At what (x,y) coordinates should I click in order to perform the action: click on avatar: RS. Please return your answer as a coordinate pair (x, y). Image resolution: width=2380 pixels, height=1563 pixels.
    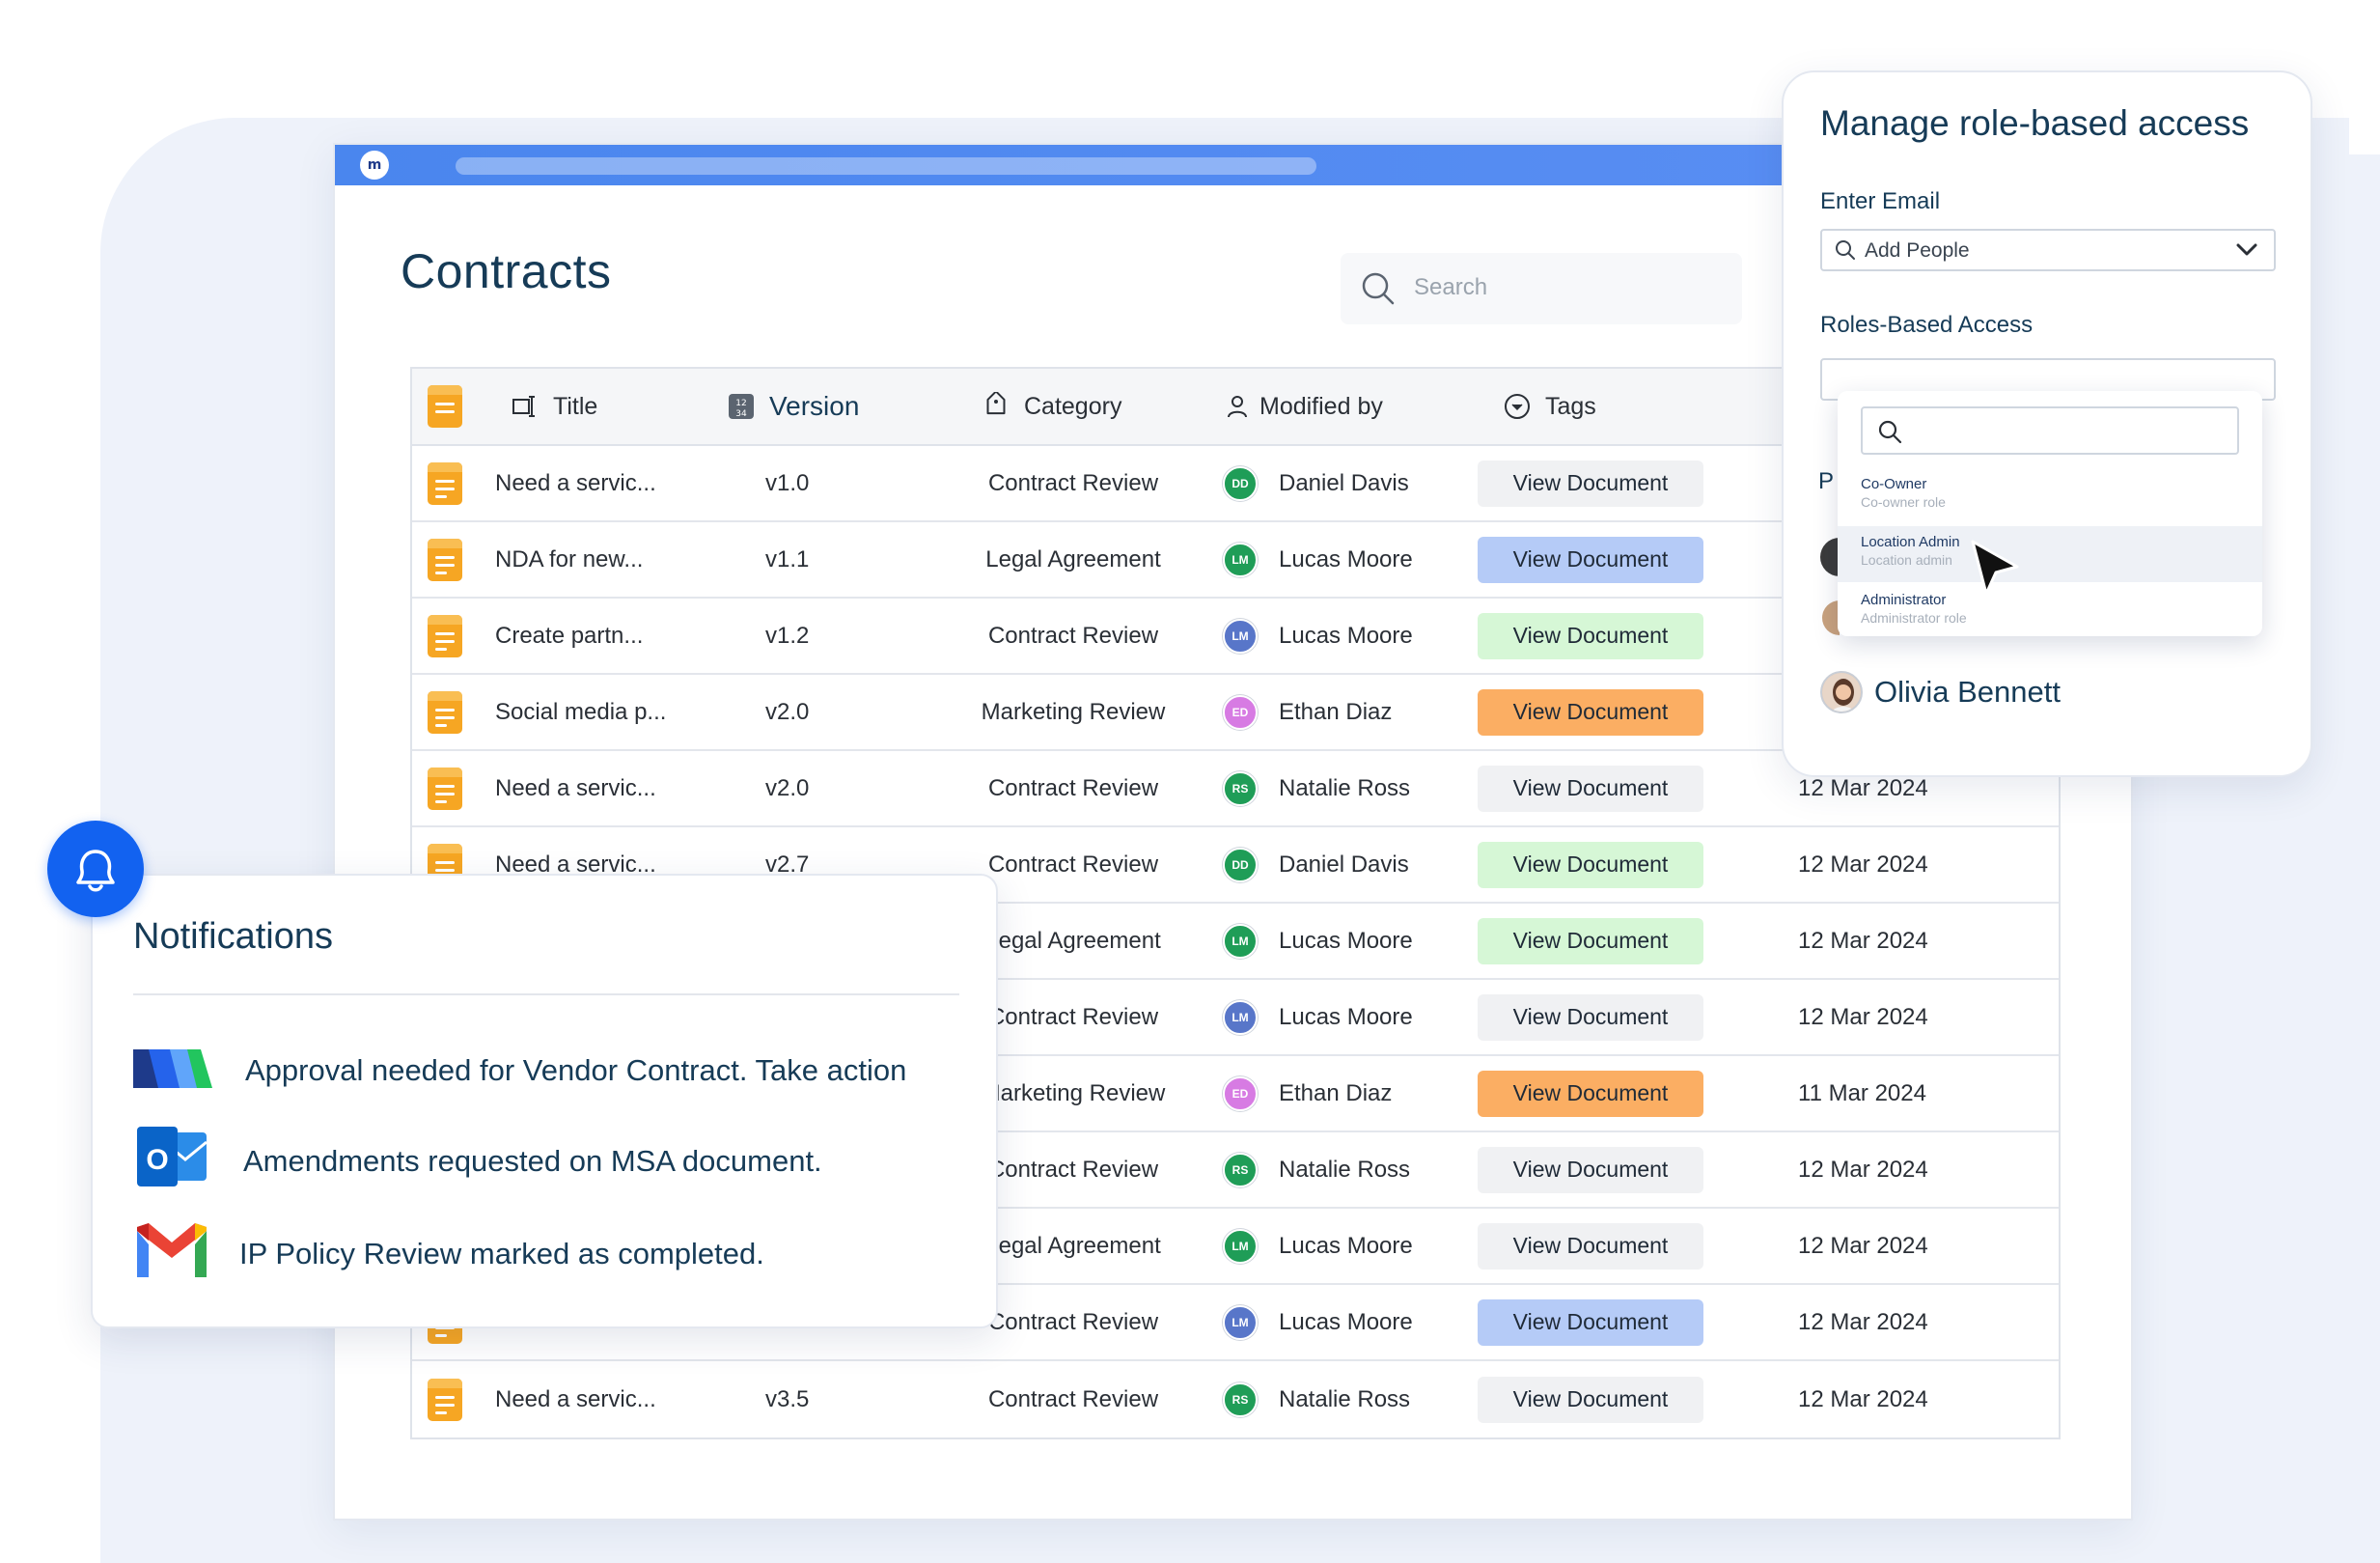
    Looking at the image, I should click on (1240, 788).